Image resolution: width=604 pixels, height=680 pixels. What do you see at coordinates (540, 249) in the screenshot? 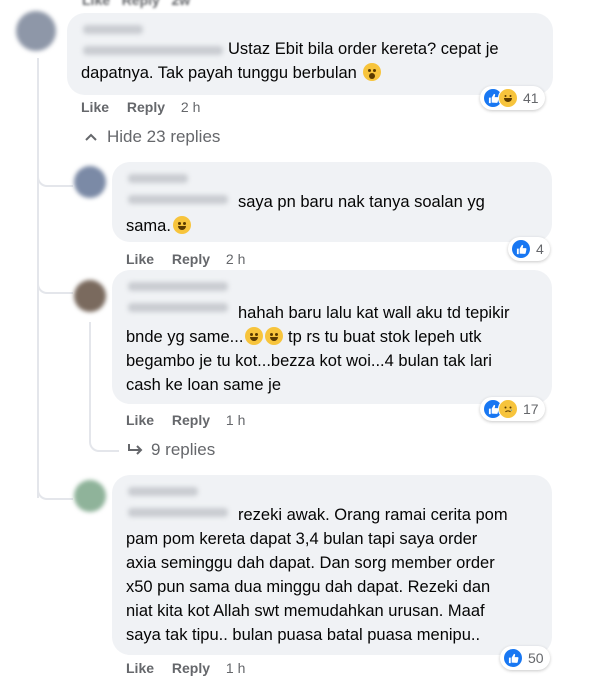
I see `reaction-count: 4` at bounding box center [540, 249].